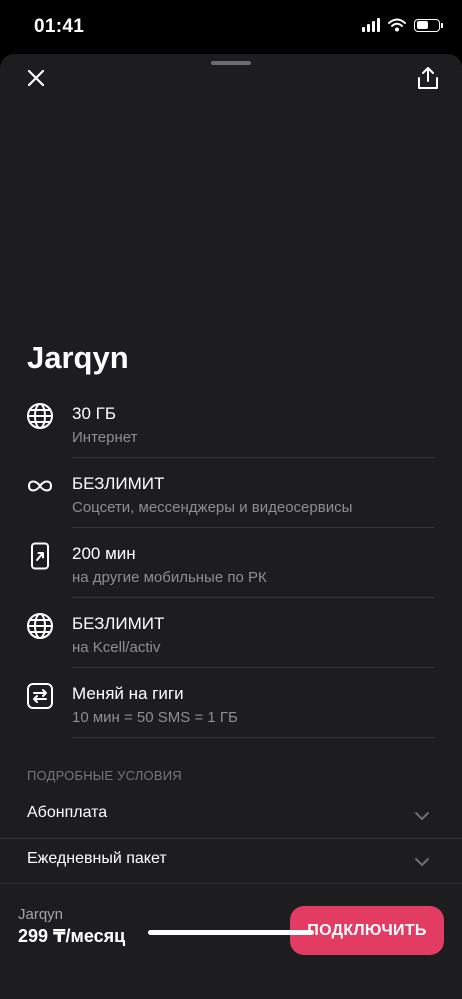 This screenshot has width=462, height=999. I want to click on status-icons, so click(402, 25).